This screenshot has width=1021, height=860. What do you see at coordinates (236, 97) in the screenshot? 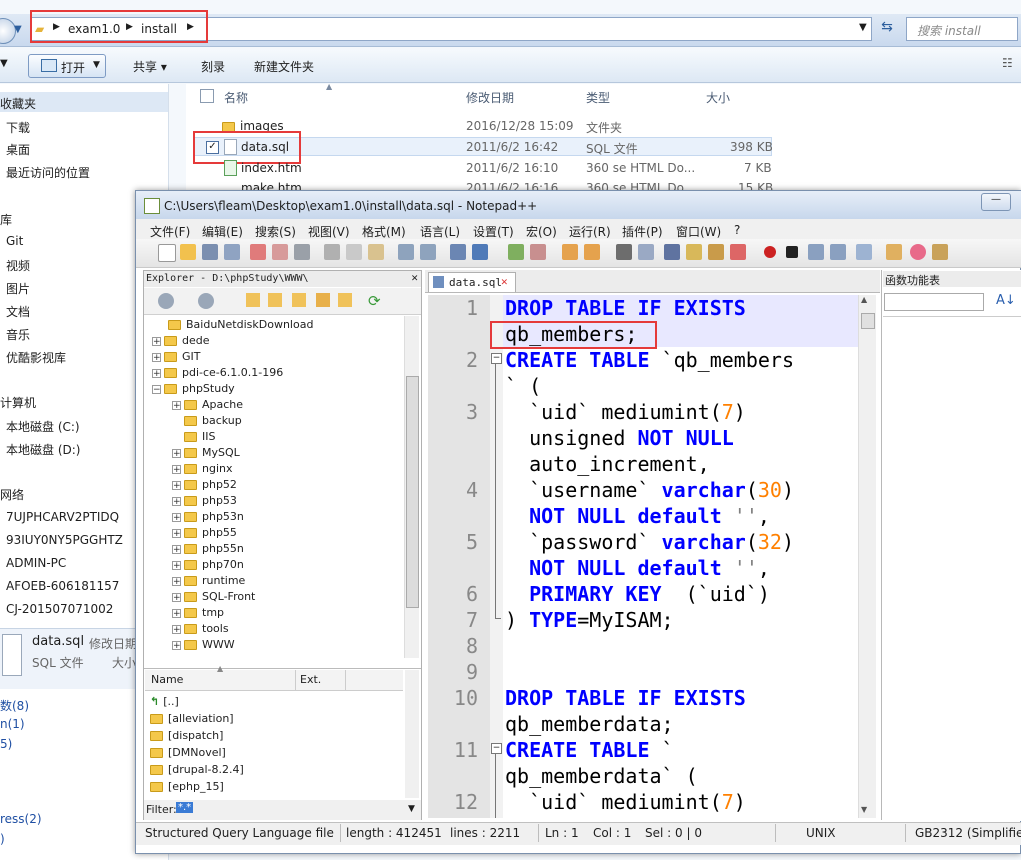
I see `column-header-name: 名称` at bounding box center [236, 97].